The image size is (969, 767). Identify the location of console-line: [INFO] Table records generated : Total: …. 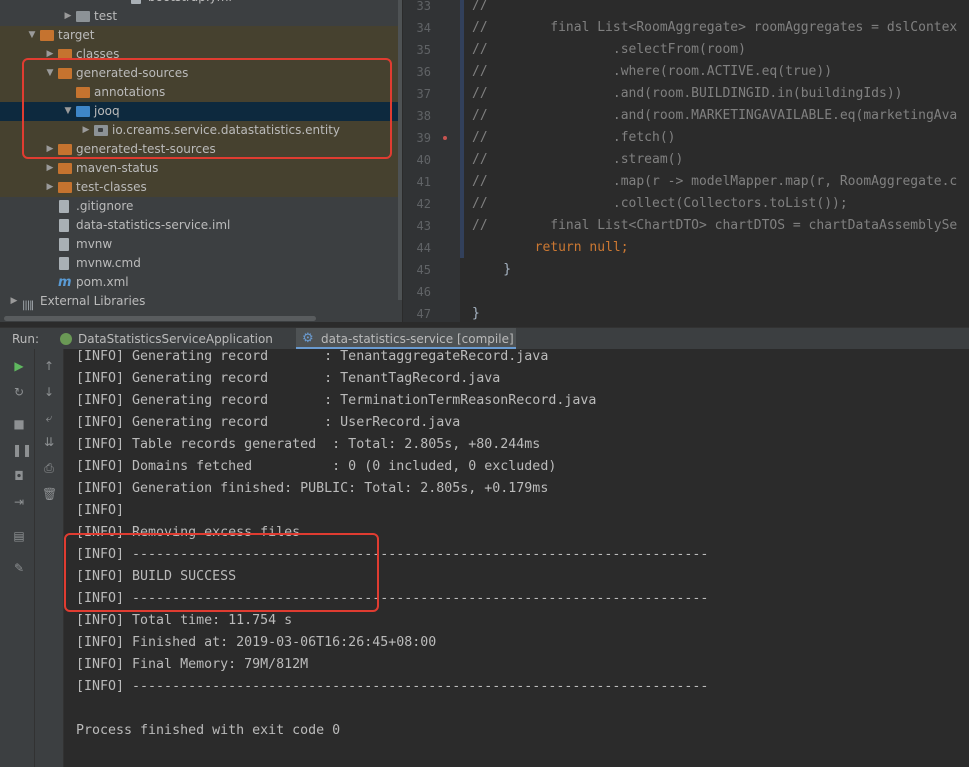
(308, 444).